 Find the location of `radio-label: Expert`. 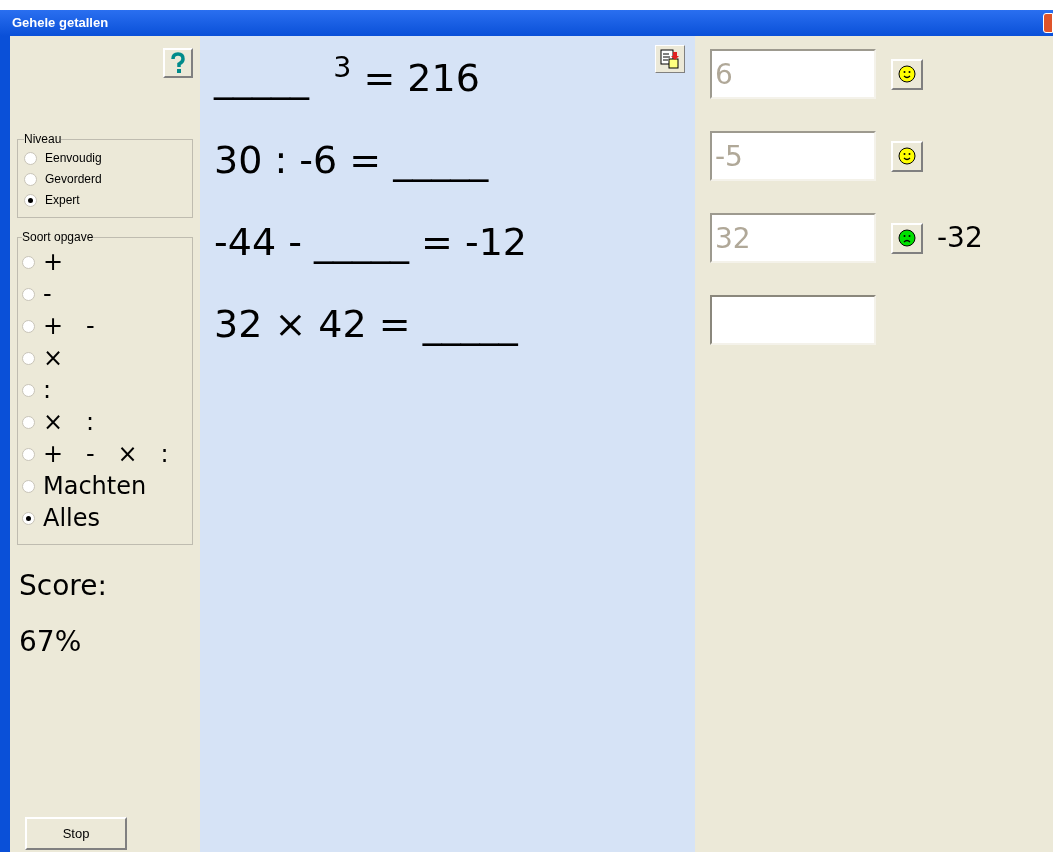

radio-label: Expert is located at coordinates (62, 200).